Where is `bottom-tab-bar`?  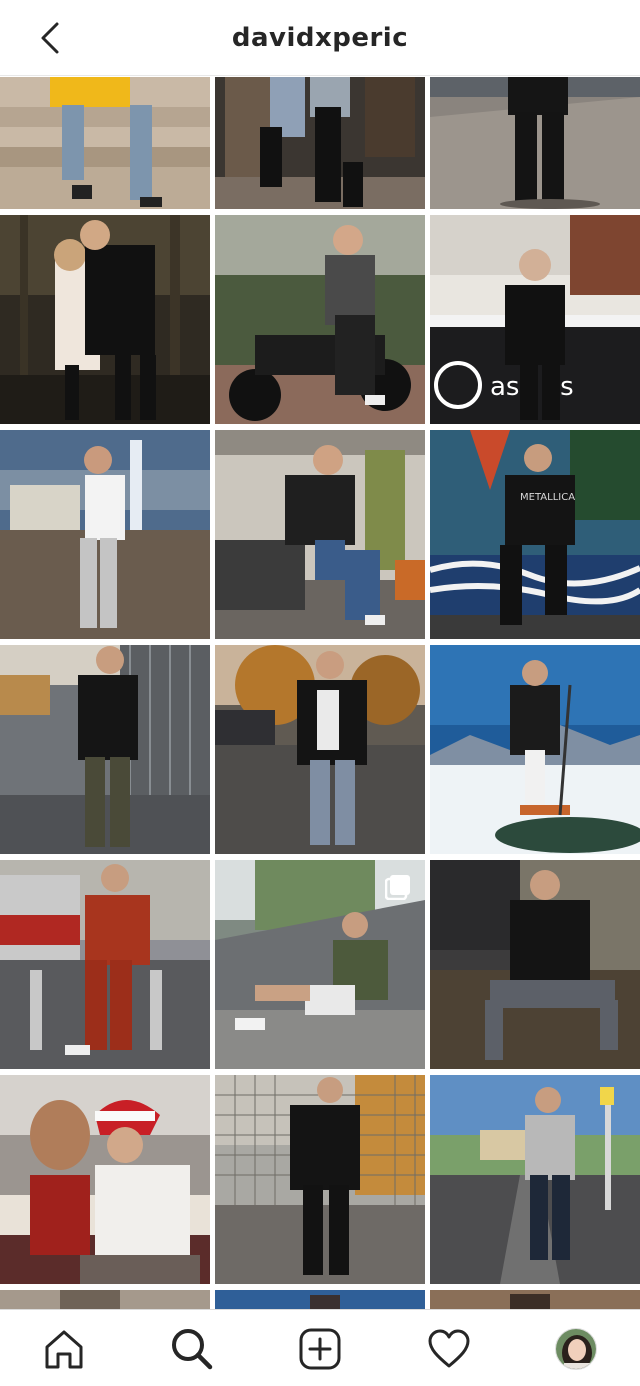 bottom-tab-bar is located at coordinates (320, 1347).